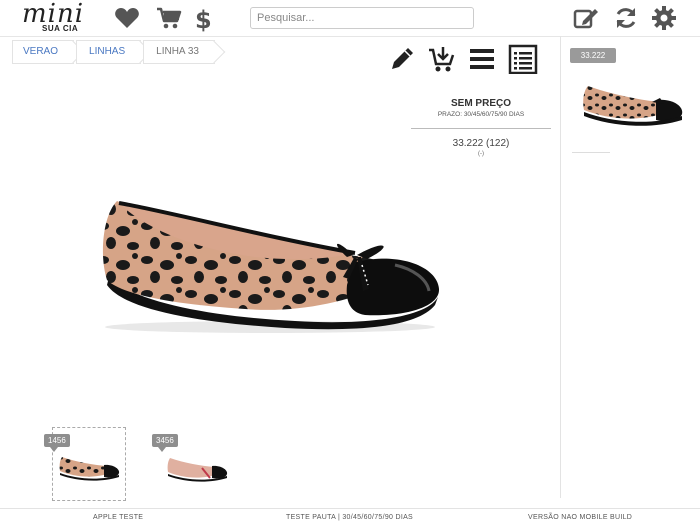  What do you see at coordinates (482, 59) in the screenshot?
I see `menu-icon` at bounding box center [482, 59].